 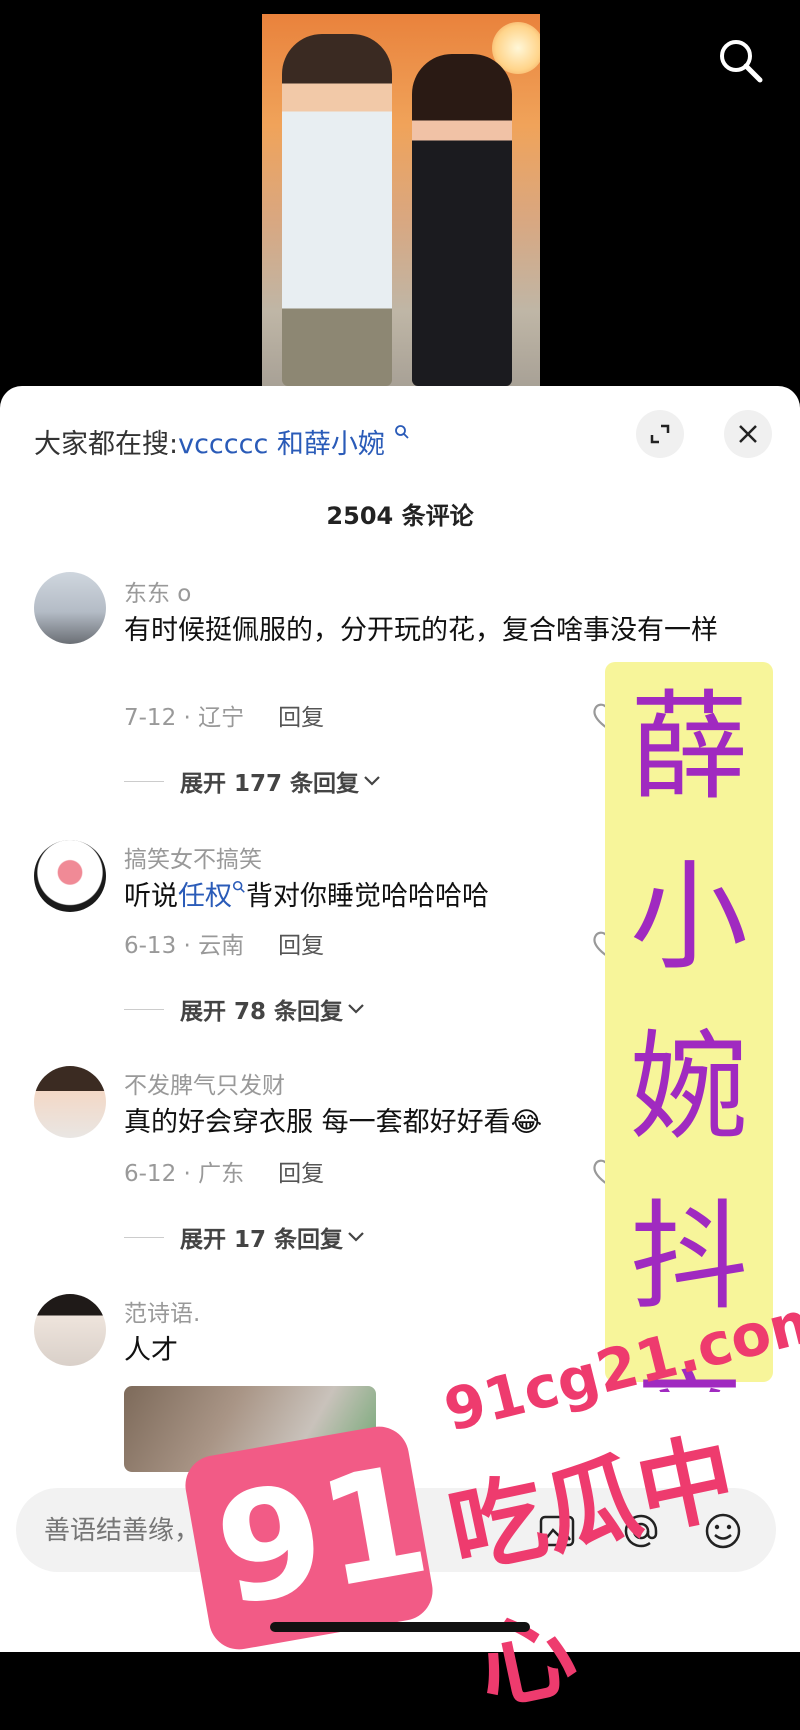 What do you see at coordinates (262, 1012) in the screenshot?
I see `expand-replies-label: 展开 78 条回复` at bounding box center [262, 1012].